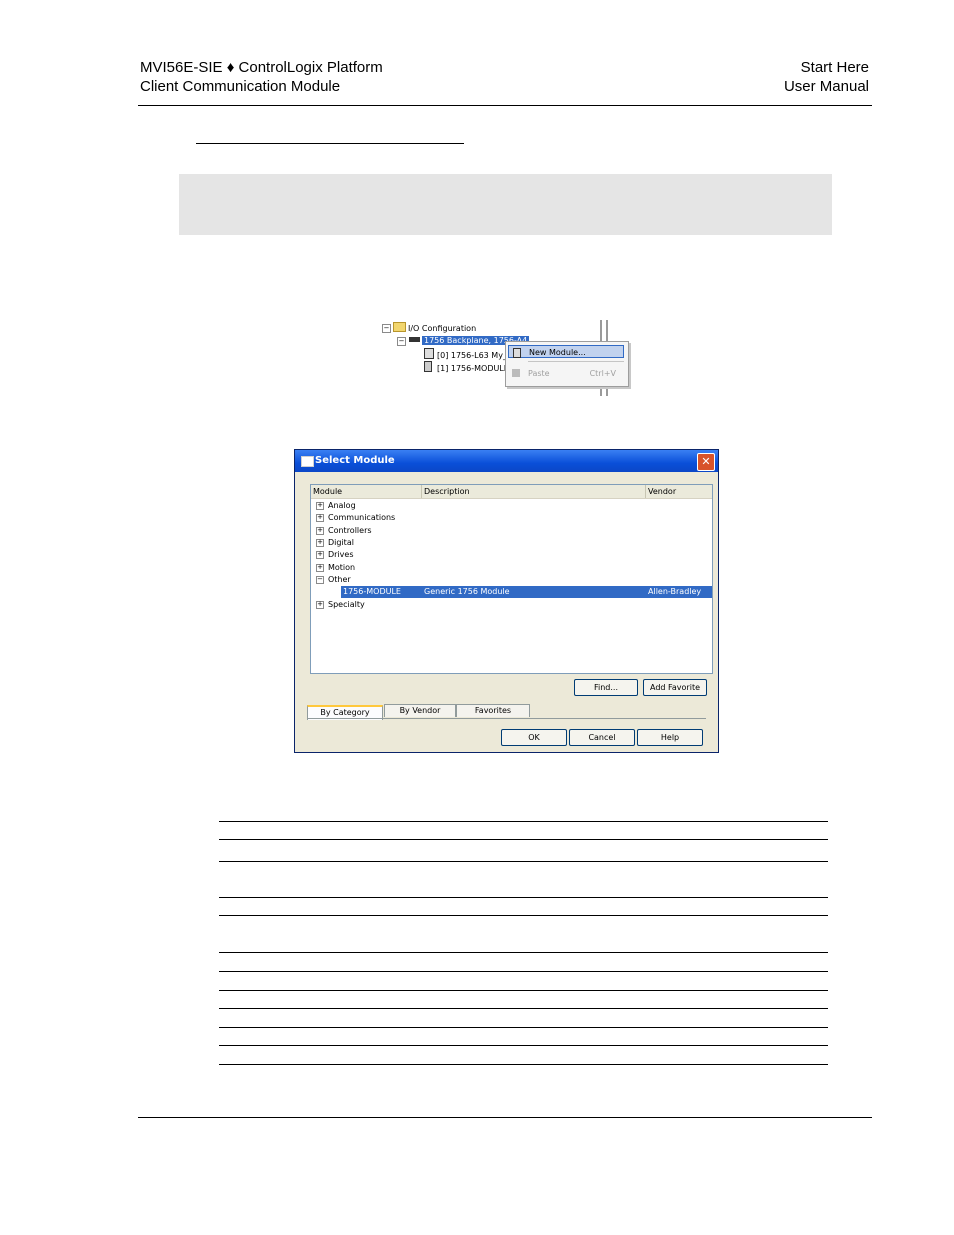 The width and height of the screenshot is (954, 1235). I want to click on category-row: + Controllers, so click(511, 531).